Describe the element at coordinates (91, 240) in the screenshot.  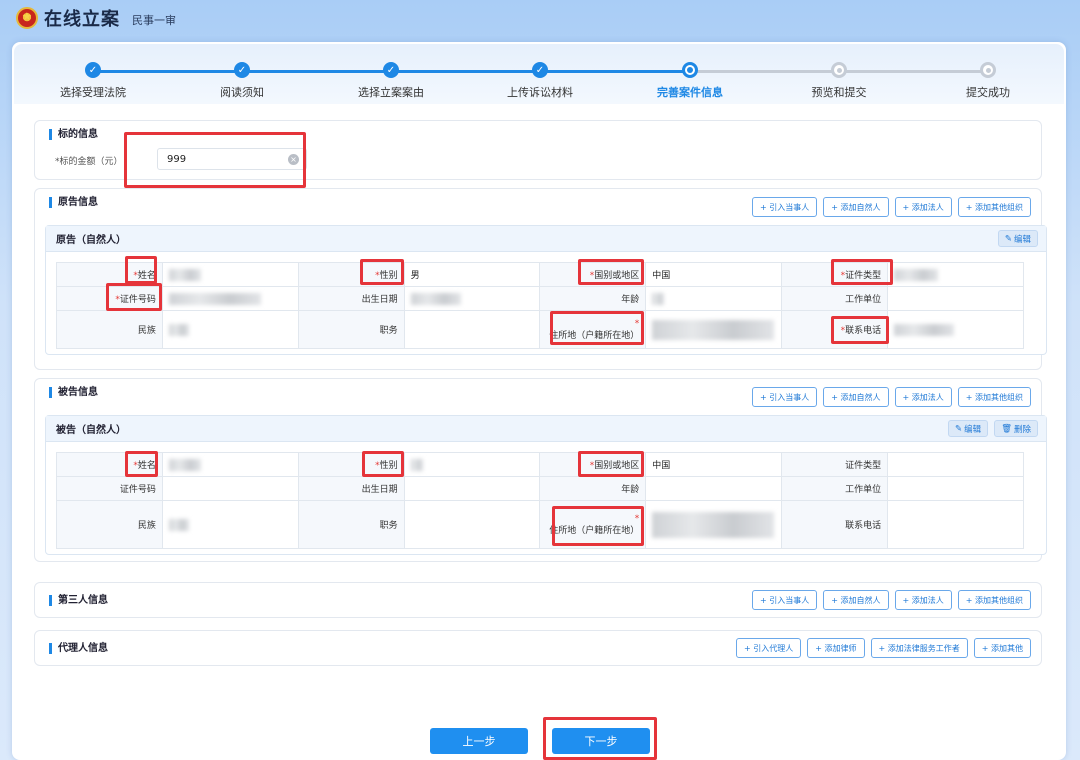
I see `card-title: 原告（自然人）` at that location.